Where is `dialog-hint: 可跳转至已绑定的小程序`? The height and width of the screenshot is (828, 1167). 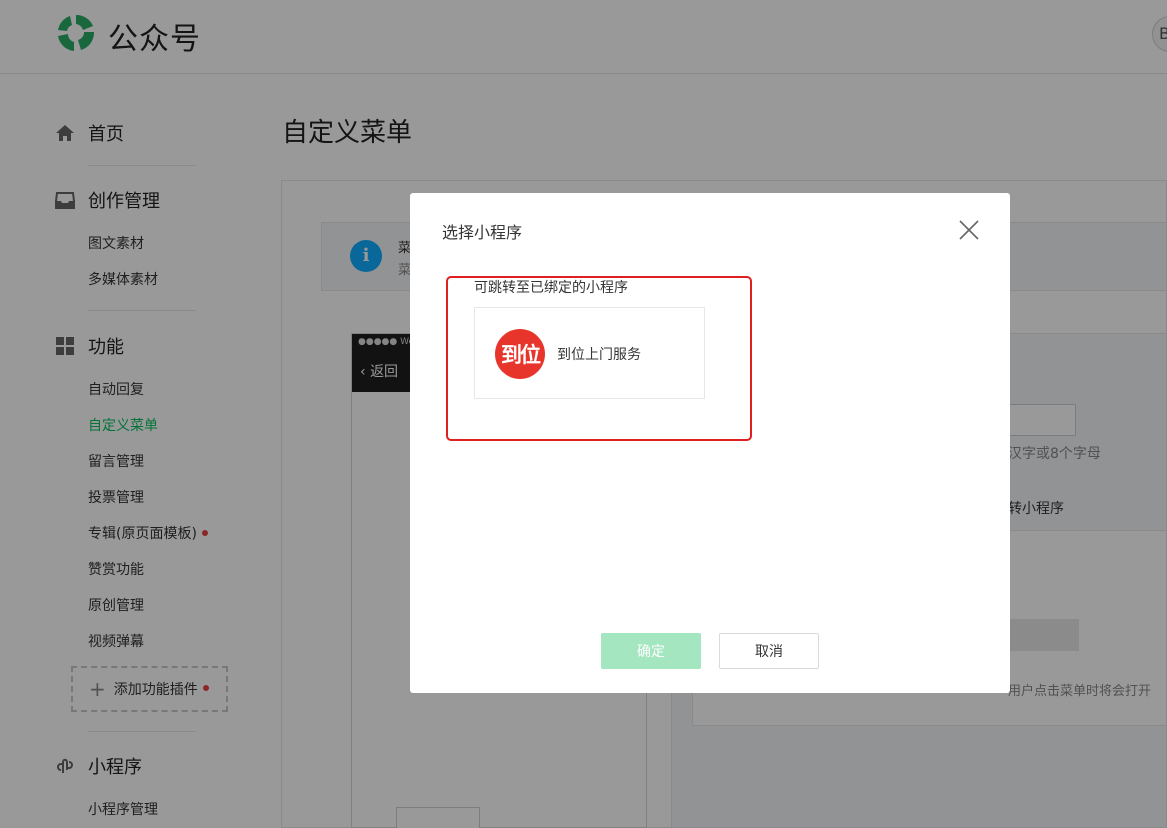
dialog-hint: 可跳转至已绑定的小程序 is located at coordinates (551, 288).